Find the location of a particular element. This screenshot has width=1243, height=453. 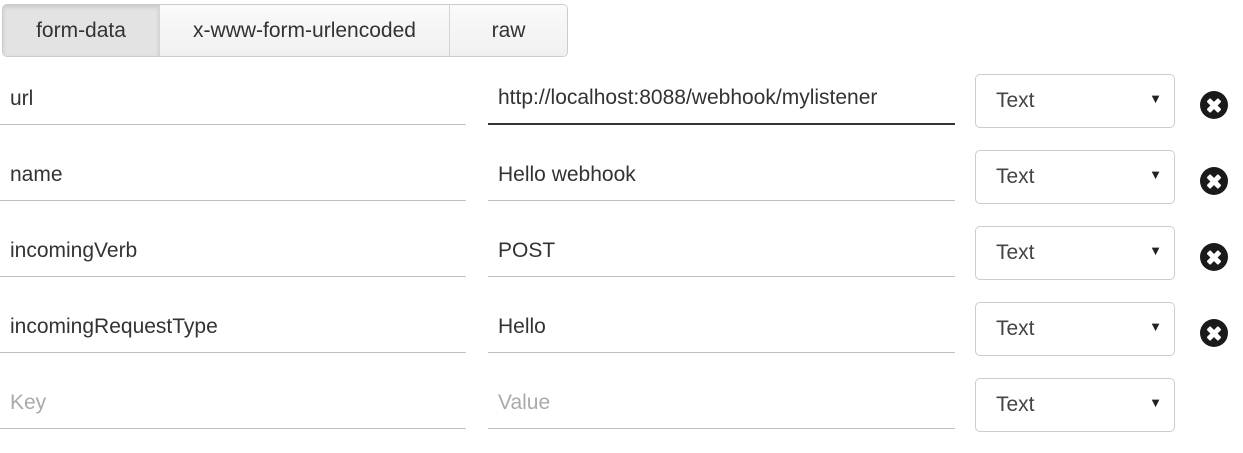

tab-form-data: form-data is located at coordinates (81, 30).